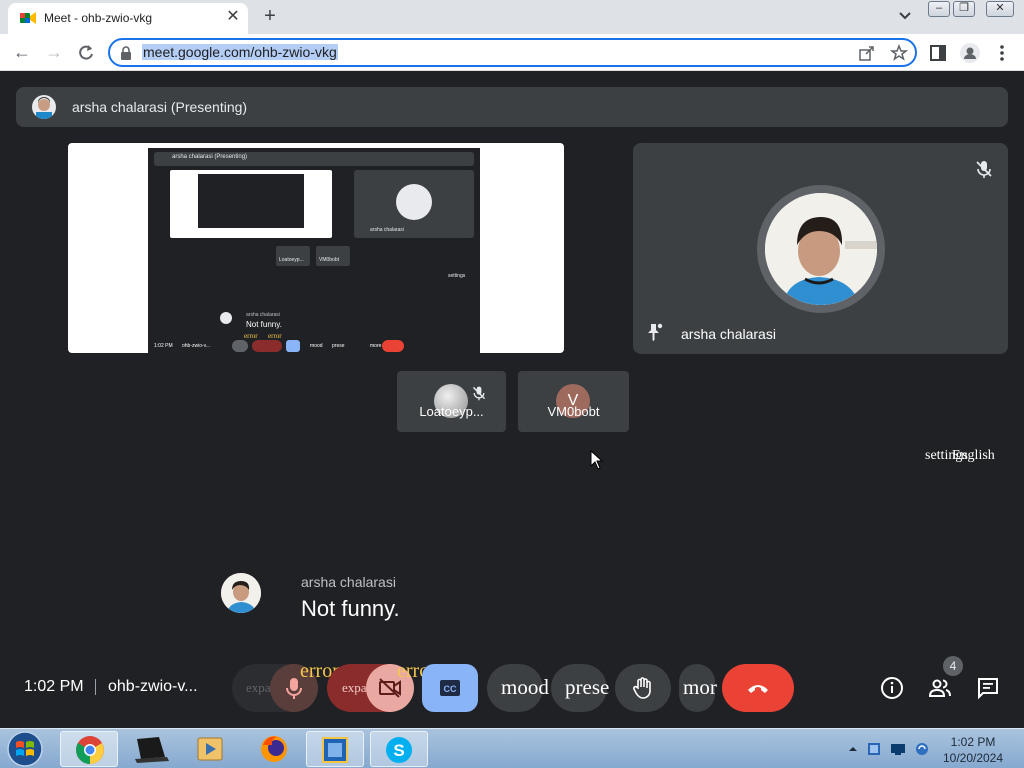 The image size is (1024, 768). What do you see at coordinates (970, 53) in the screenshot?
I see `profile-avatar-icon` at bounding box center [970, 53].